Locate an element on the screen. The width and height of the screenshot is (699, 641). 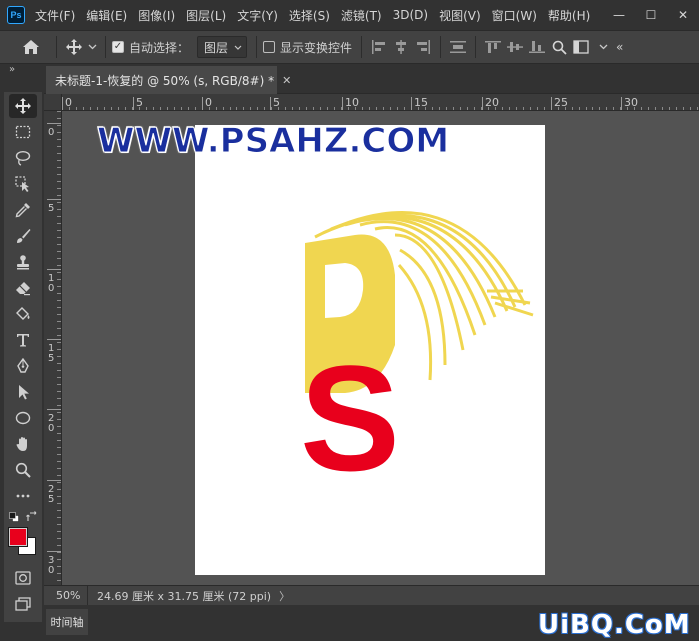
home-icon is located at coordinates (31, 47).